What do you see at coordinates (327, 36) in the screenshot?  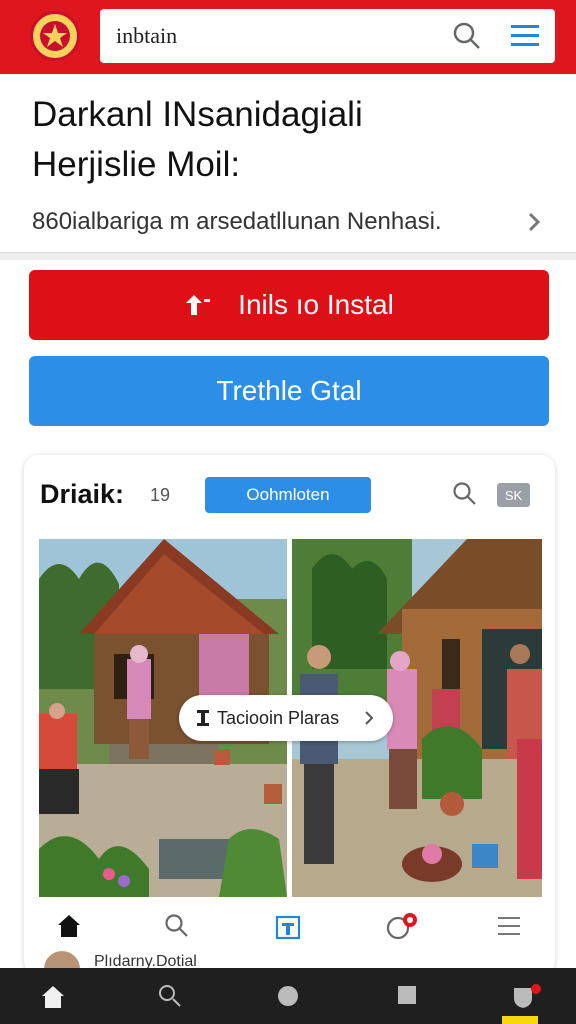 I see `search-bar: inbtain` at bounding box center [327, 36].